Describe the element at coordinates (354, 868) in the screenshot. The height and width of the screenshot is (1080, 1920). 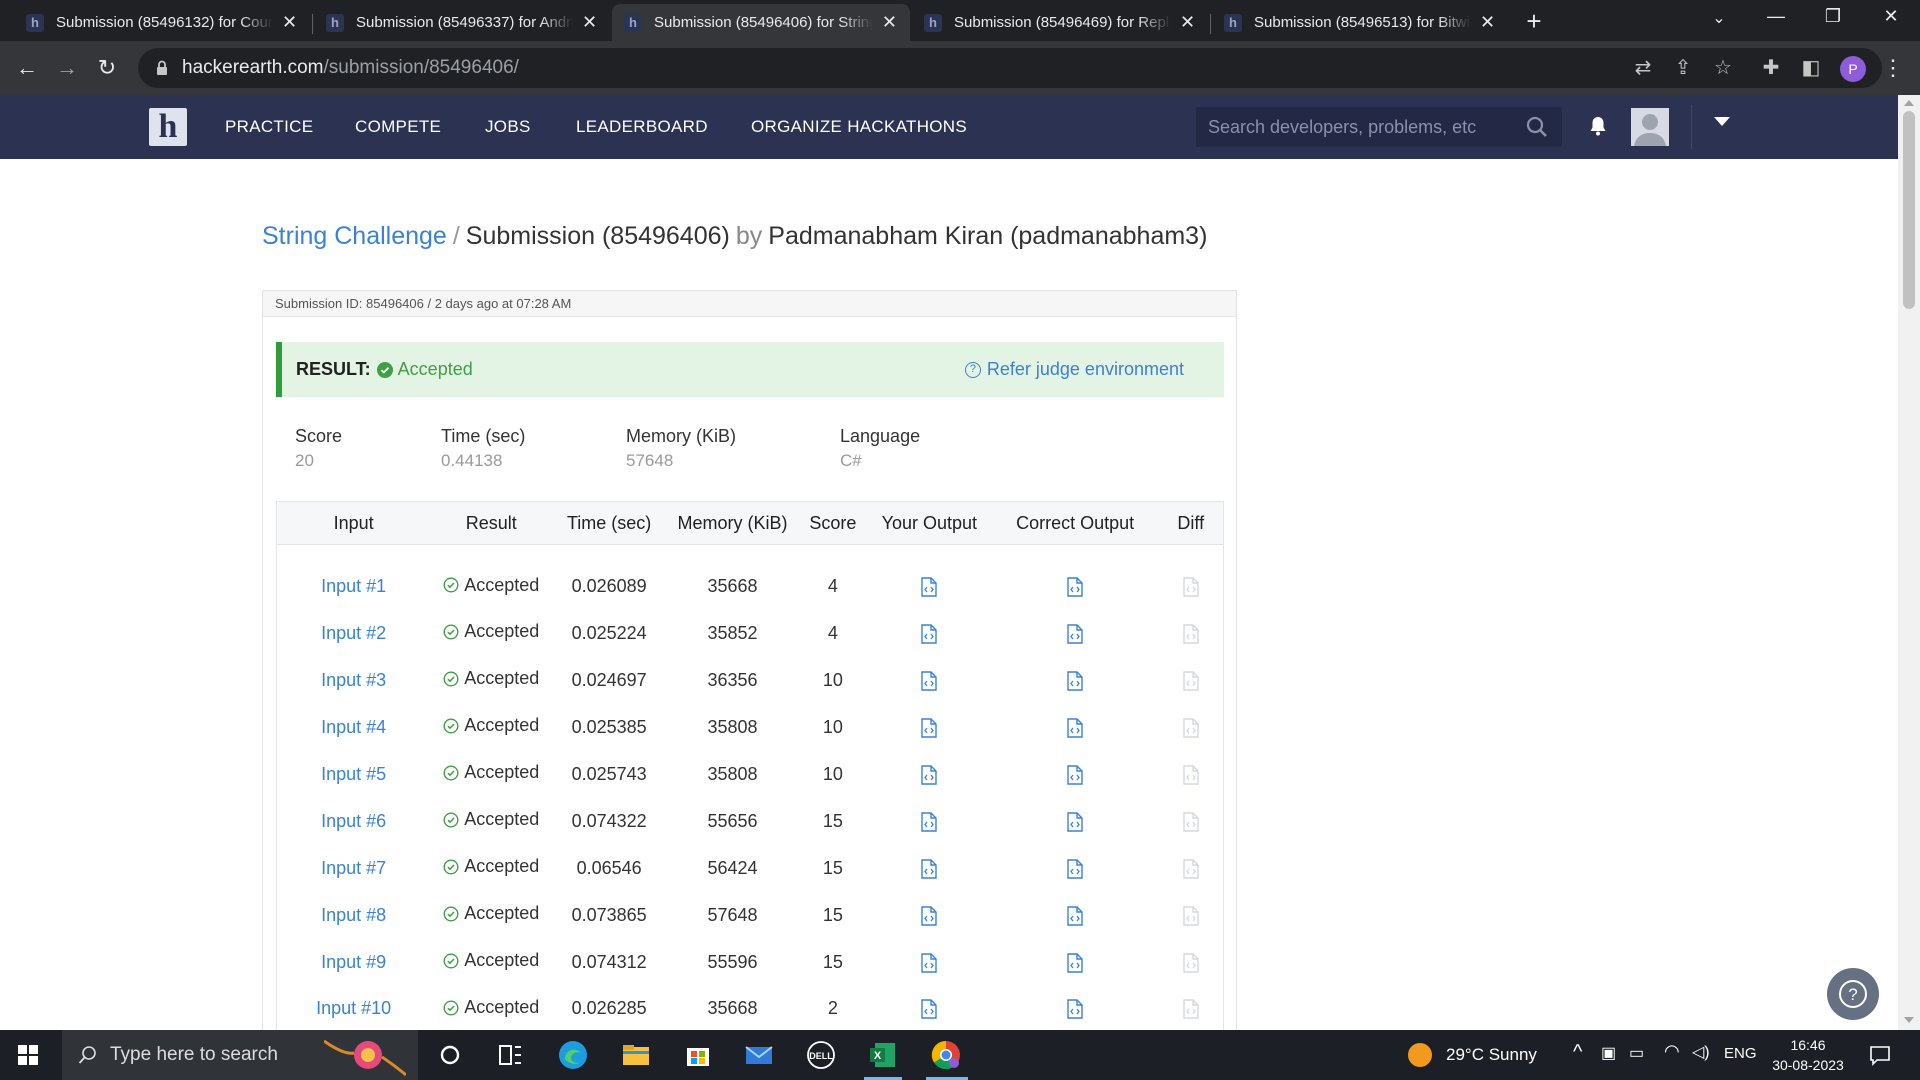
I see `input-link: Input #7` at that location.